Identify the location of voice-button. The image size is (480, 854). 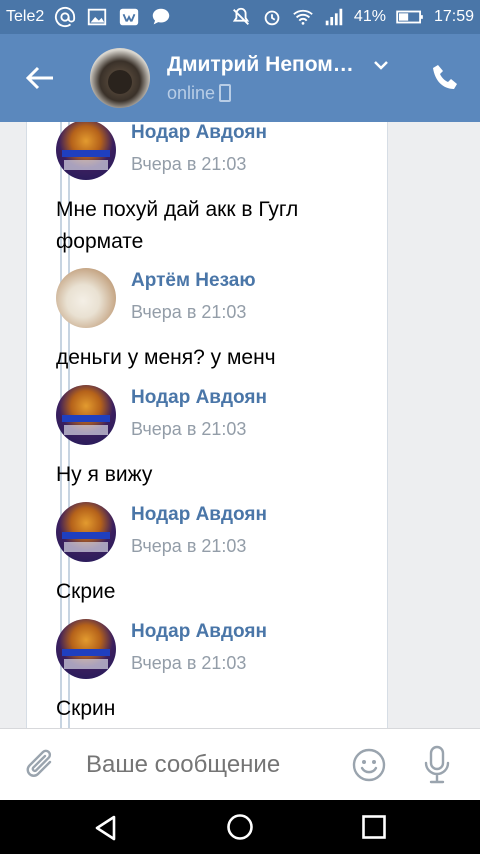
(437, 765).